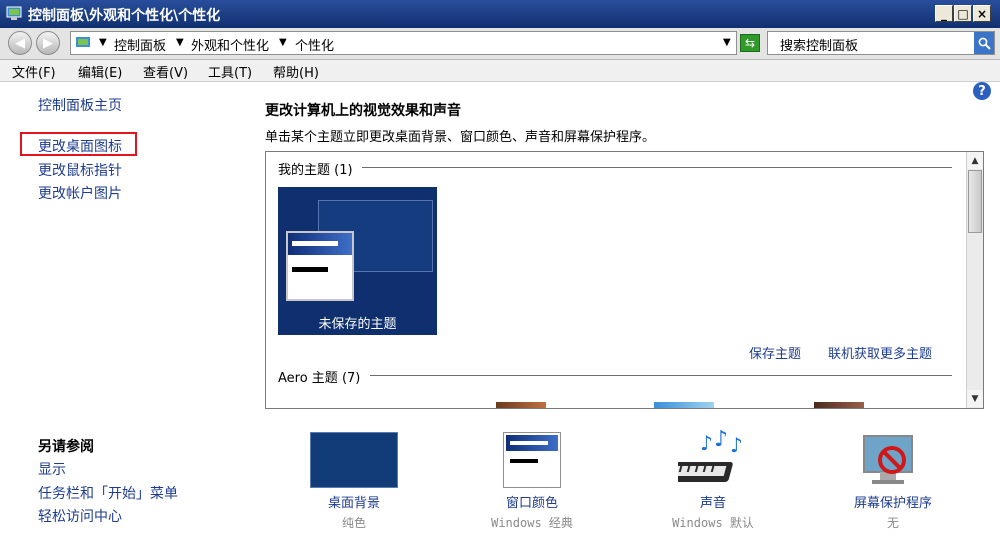 The image size is (1000, 549). What do you see at coordinates (524, 461) in the screenshot?
I see `window-color-text` at bounding box center [524, 461].